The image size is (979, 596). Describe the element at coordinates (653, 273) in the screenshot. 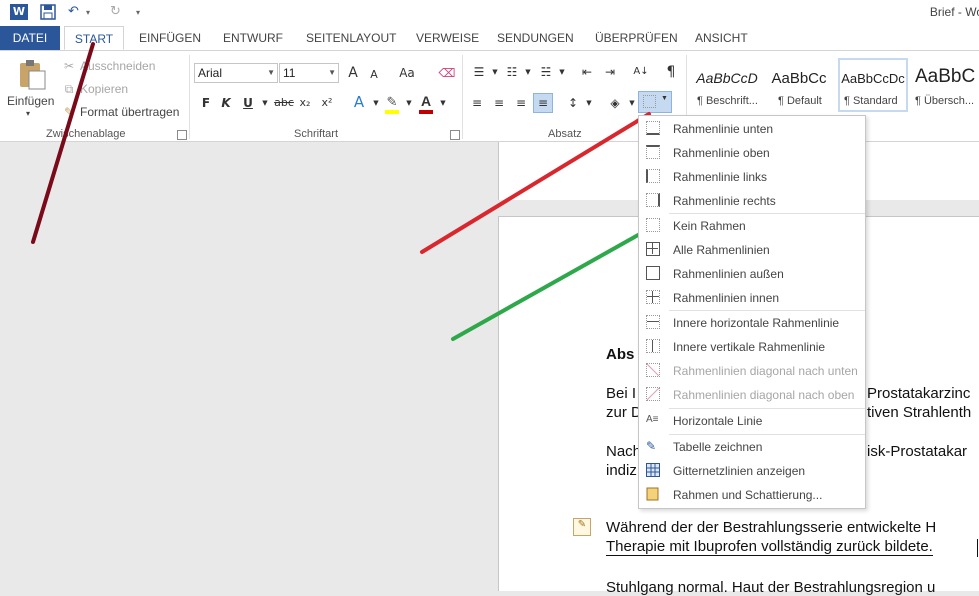

I see `outside-borders-icon` at that location.